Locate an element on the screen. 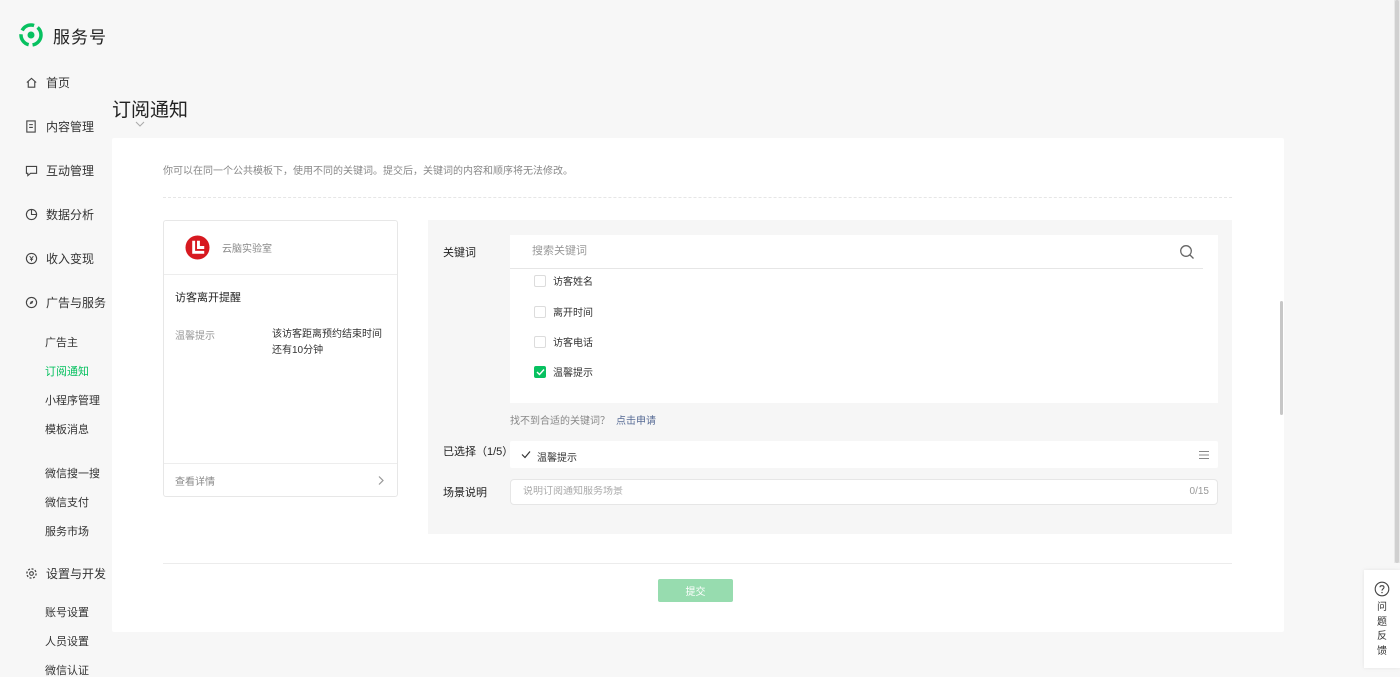 The image size is (1400, 677). notification-preview: 云脑实验室 访客离开提醒 温馨提示 该访客距离预约结束时间还有10分钟 查看详情 is located at coordinates (280, 358).